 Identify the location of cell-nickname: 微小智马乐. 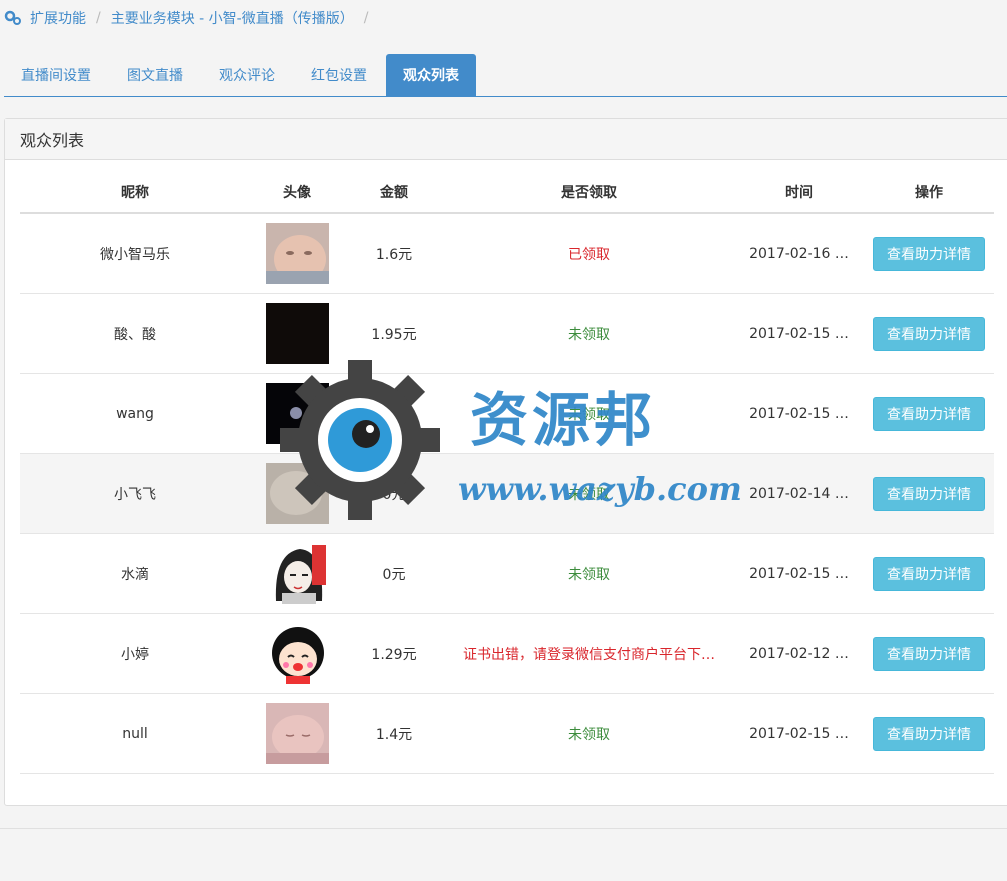
(135, 254).